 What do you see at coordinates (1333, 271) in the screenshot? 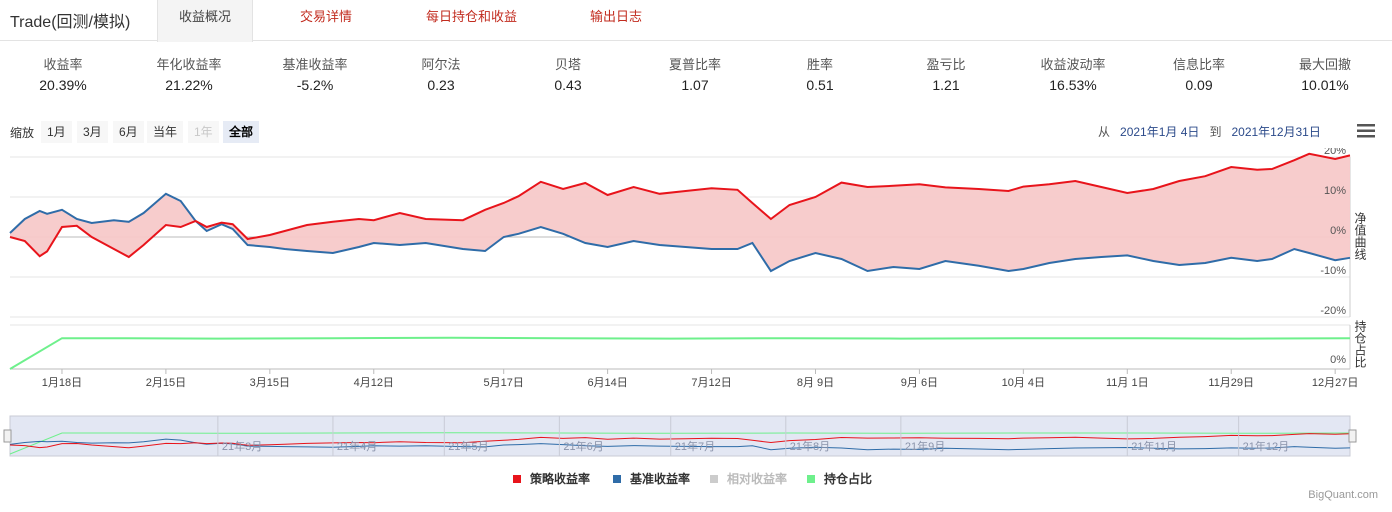
I see `y-tick-label: -10%` at bounding box center [1333, 271].